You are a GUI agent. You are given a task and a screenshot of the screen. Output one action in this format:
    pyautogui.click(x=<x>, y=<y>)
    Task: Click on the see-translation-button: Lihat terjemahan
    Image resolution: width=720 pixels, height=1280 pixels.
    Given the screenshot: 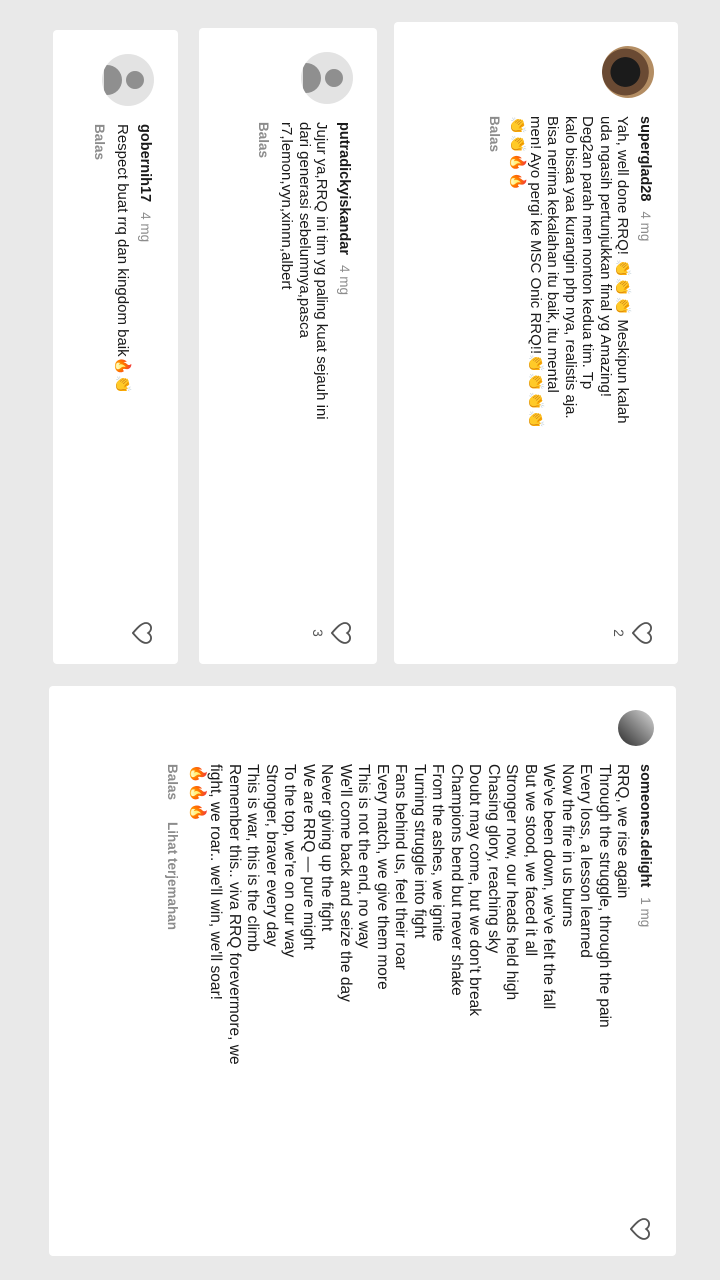 What is the action you would take?
    pyautogui.click(x=172, y=876)
    